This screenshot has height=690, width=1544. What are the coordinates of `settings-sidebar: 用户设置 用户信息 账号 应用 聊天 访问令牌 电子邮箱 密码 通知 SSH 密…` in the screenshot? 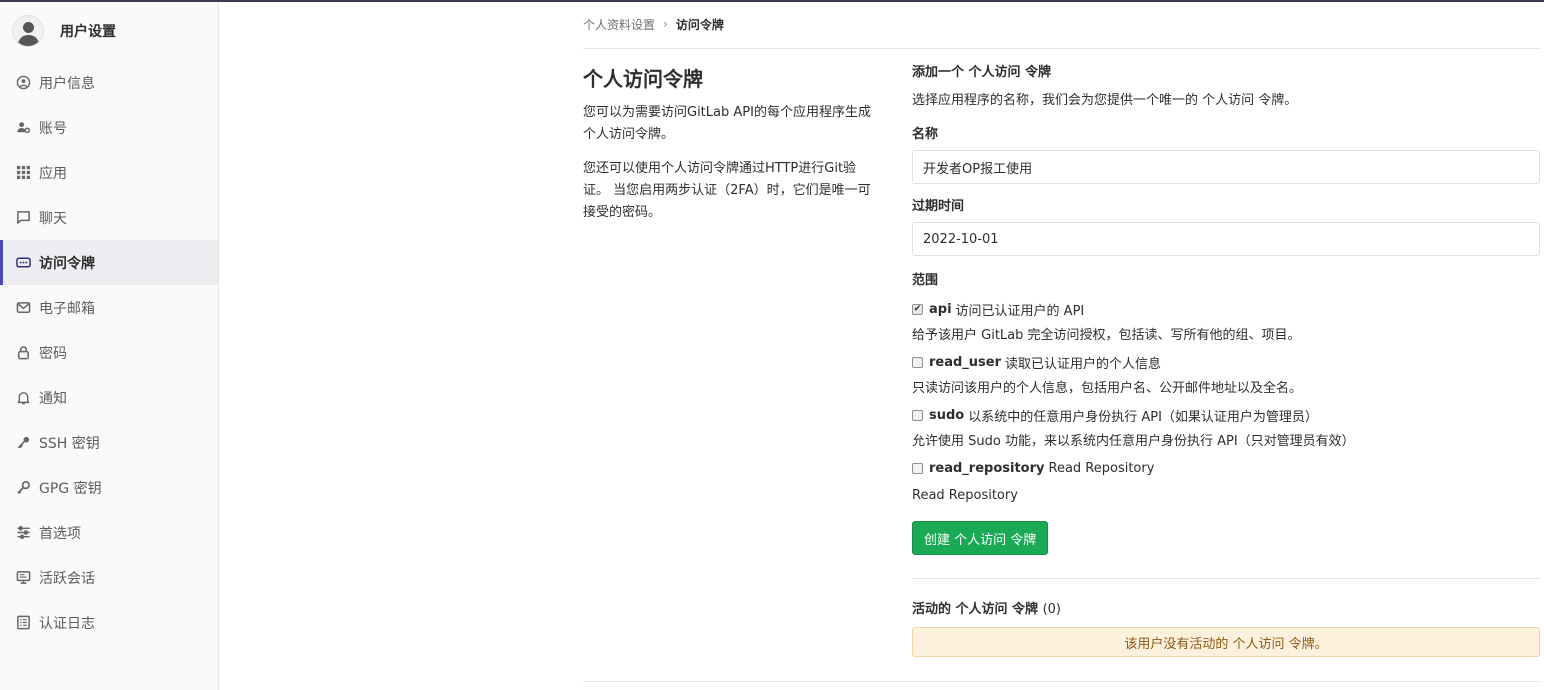 It's located at (109, 346).